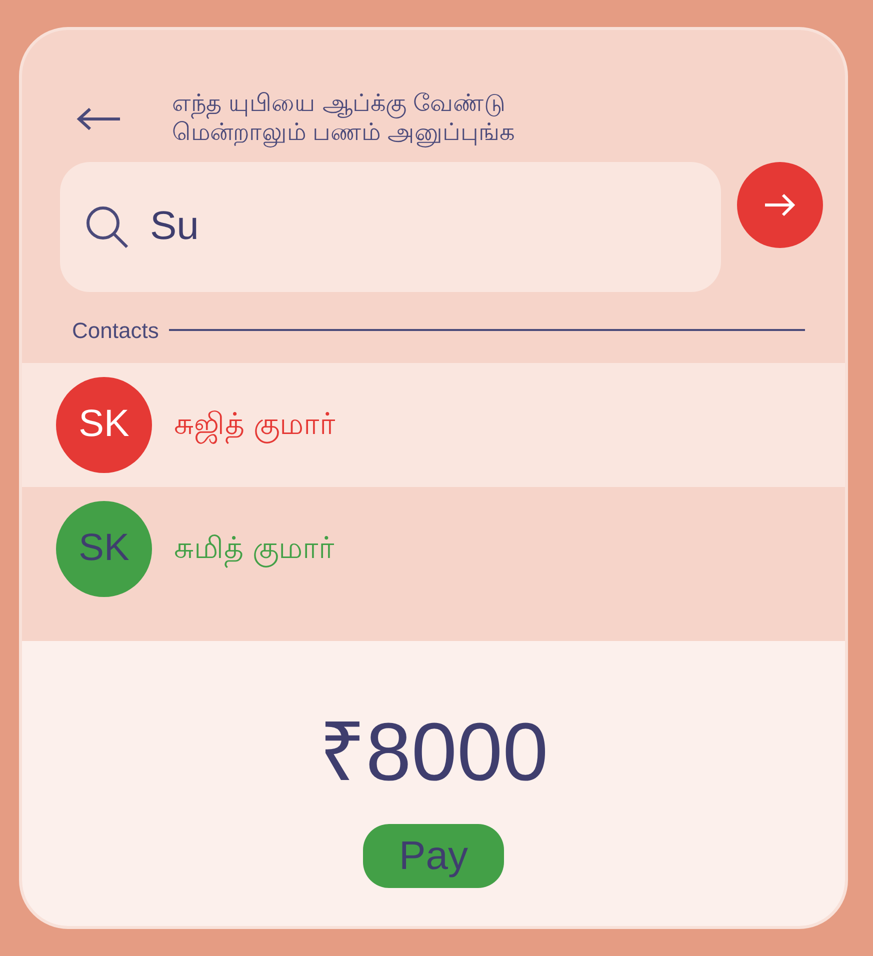 This screenshot has height=956, width=873. Describe the element at coordinates (343, 119) in the screenshot. I see `header-title: எந்த யுபியை ஆப்க்கு வேண்டு மென்றாலும் பணம் அனுப்புங்க` at that location.